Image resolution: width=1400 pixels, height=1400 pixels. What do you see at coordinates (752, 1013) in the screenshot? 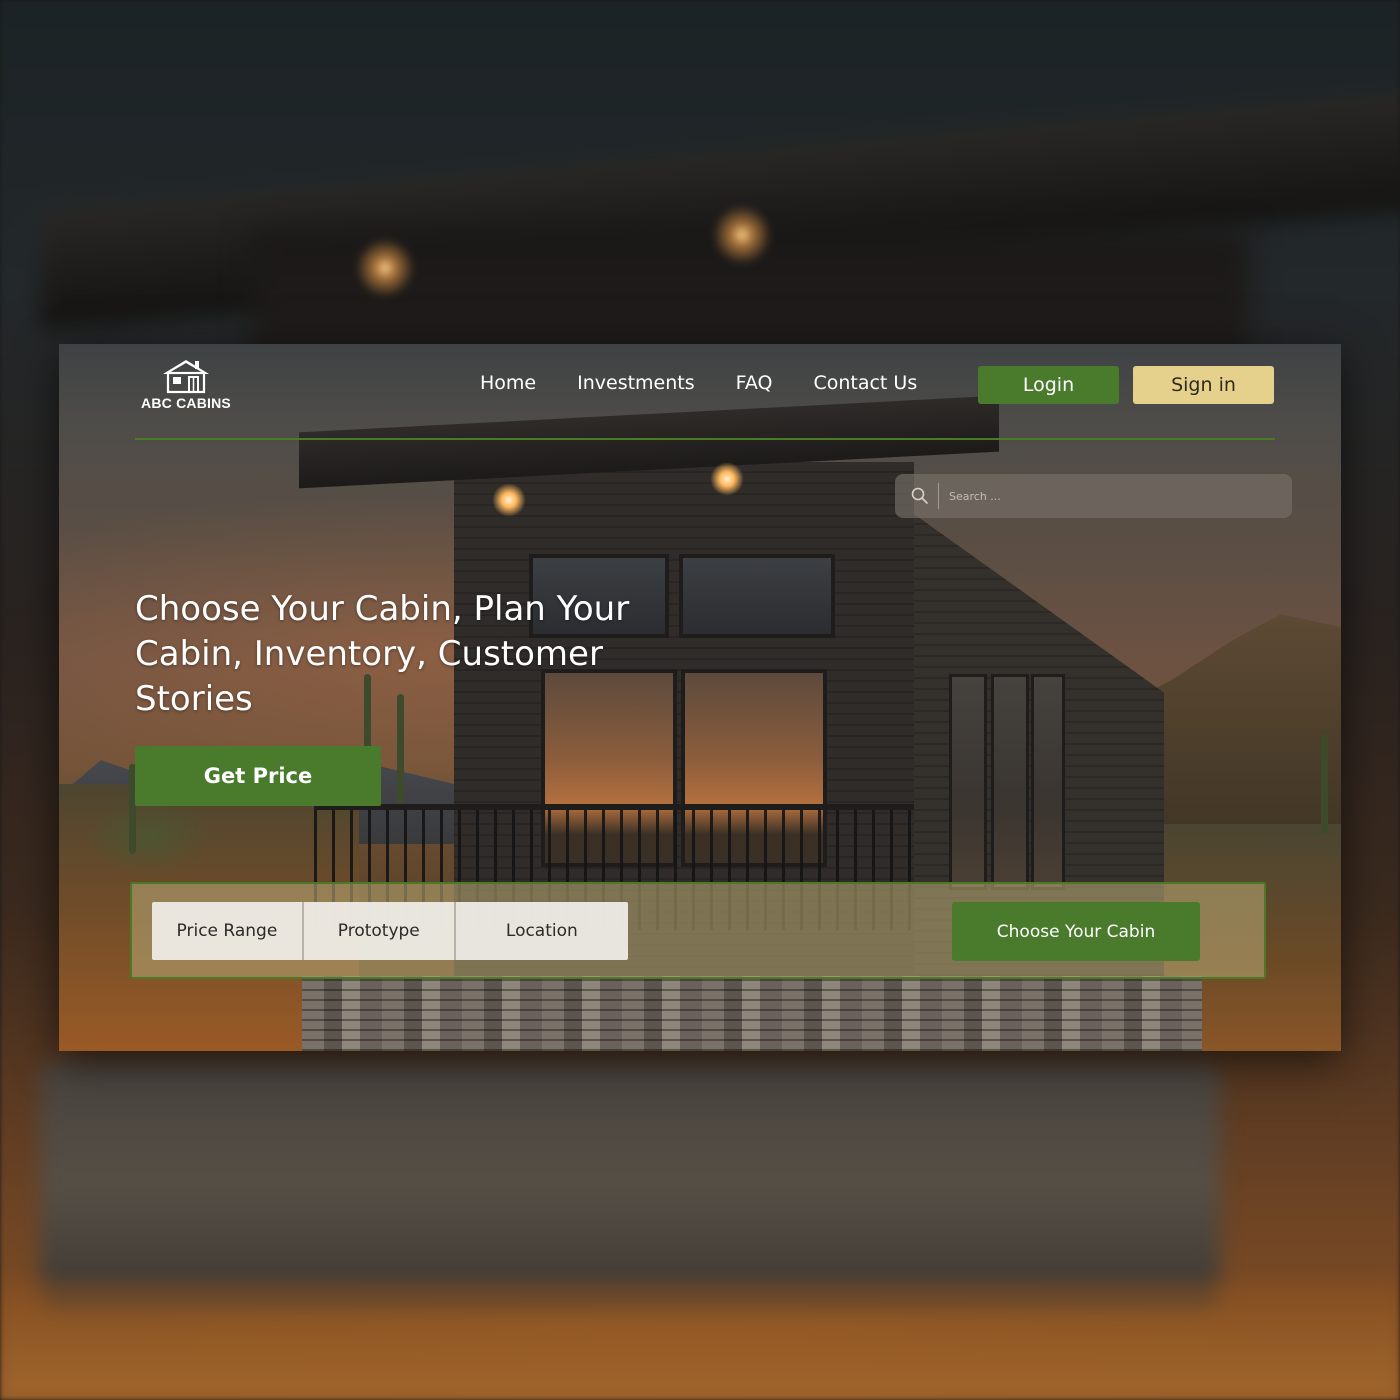
I see `stone-foundation` at bounding box center [752, 1013].